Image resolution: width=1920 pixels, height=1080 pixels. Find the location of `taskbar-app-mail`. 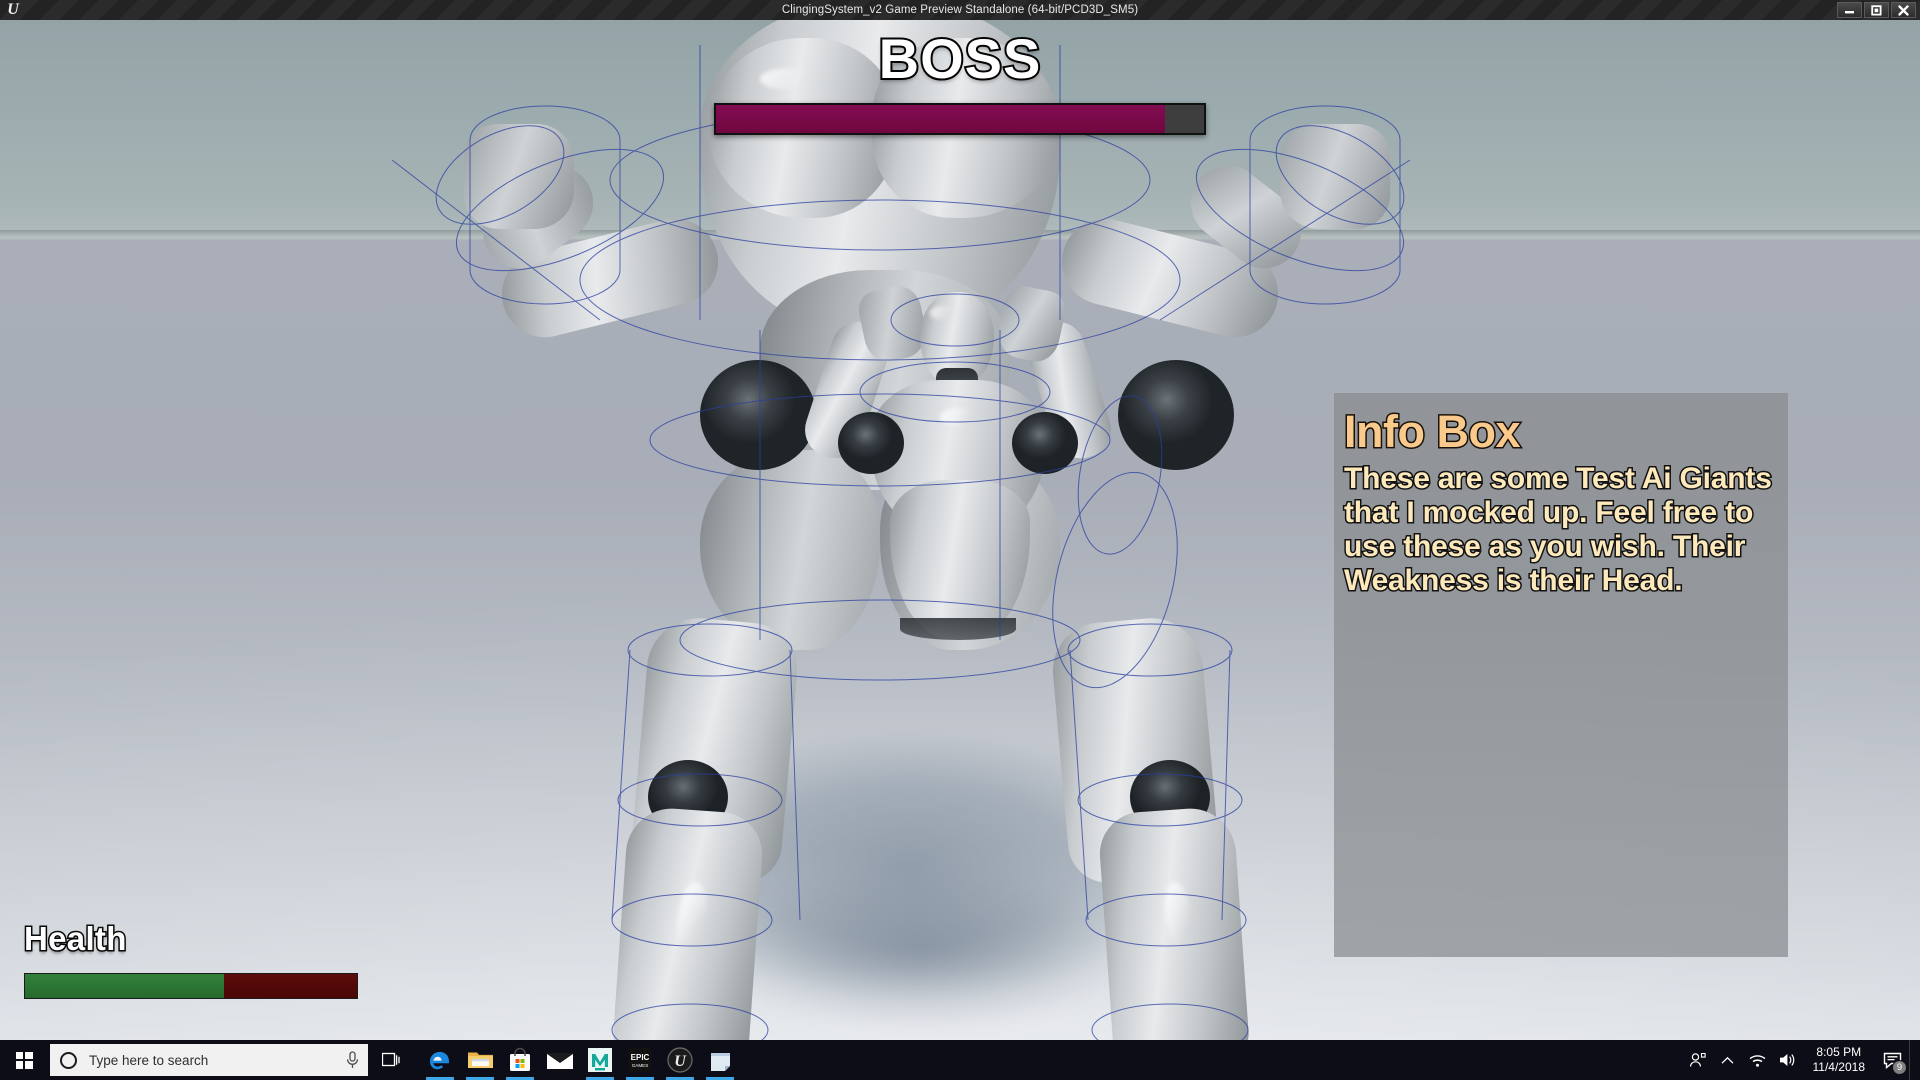

taskbar-app-mail is located at coordinates (560, 1060).